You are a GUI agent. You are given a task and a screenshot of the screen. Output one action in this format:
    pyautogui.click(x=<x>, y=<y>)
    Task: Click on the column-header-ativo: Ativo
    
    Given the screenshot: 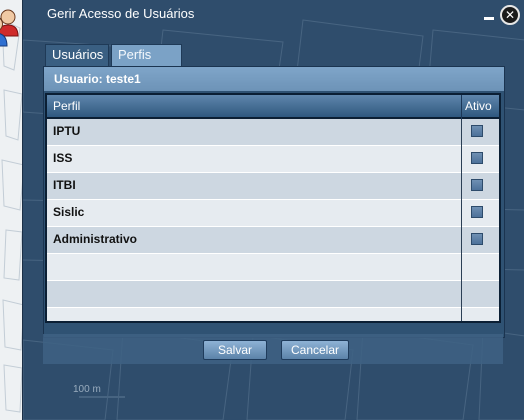 What is the action you would take?
    pyautogui.click(x=478, y=106)
    